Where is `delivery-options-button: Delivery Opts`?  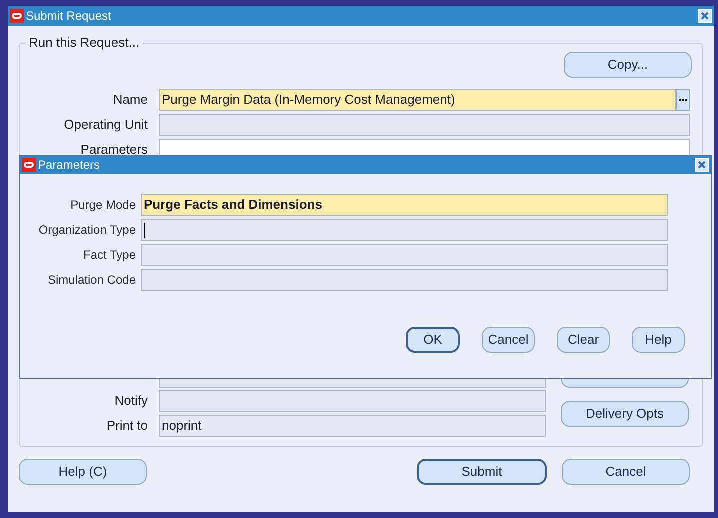 delivery-options-button: Delivery Opts is located at coordinates (625, 414).